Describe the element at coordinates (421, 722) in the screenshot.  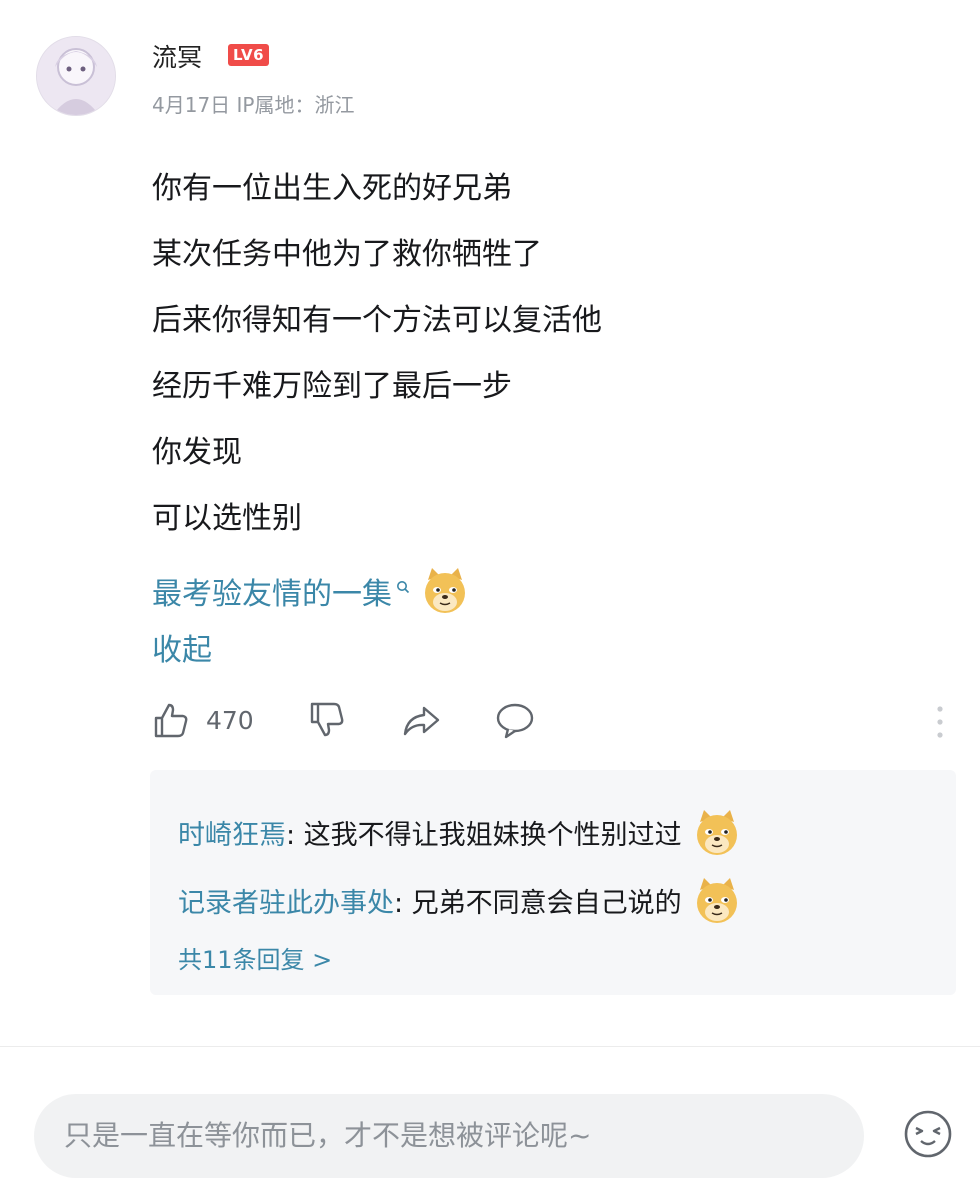
I see `share-icon` at that location.